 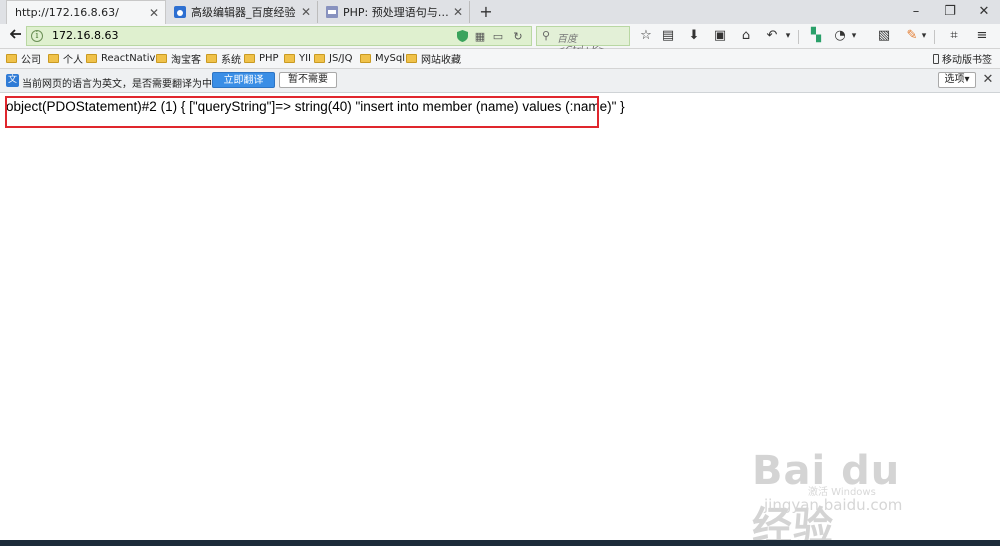 What do you see at coordinates (390, 58) in the screenshot?
I see `bookmark-label: MySql` at bounding box center [390, 58].